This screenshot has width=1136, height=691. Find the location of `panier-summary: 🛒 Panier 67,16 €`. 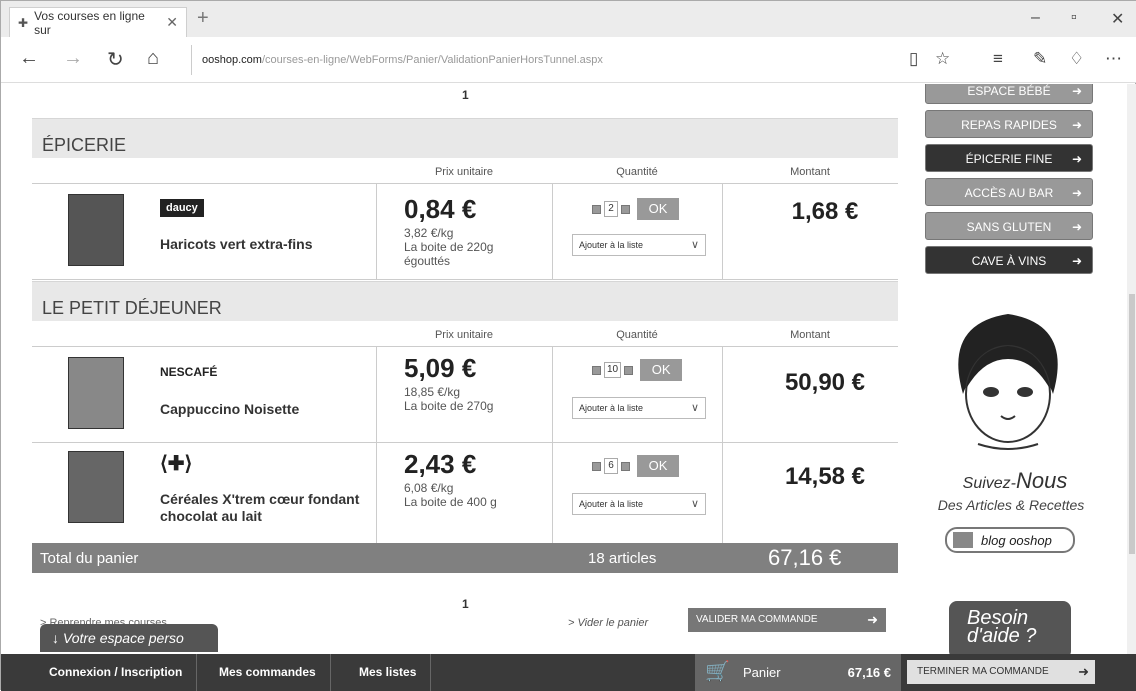

panier-summary: 🛒 Panier 67,16 € is located at coordinates (798, 672).